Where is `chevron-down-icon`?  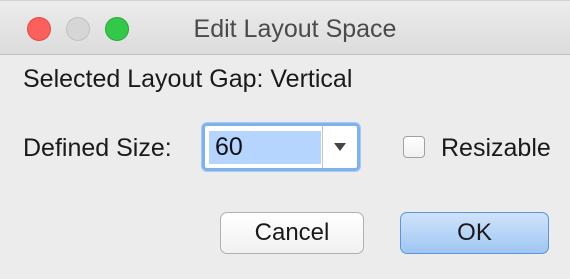 chevron-down-icon is located at coordinates (340, 147).